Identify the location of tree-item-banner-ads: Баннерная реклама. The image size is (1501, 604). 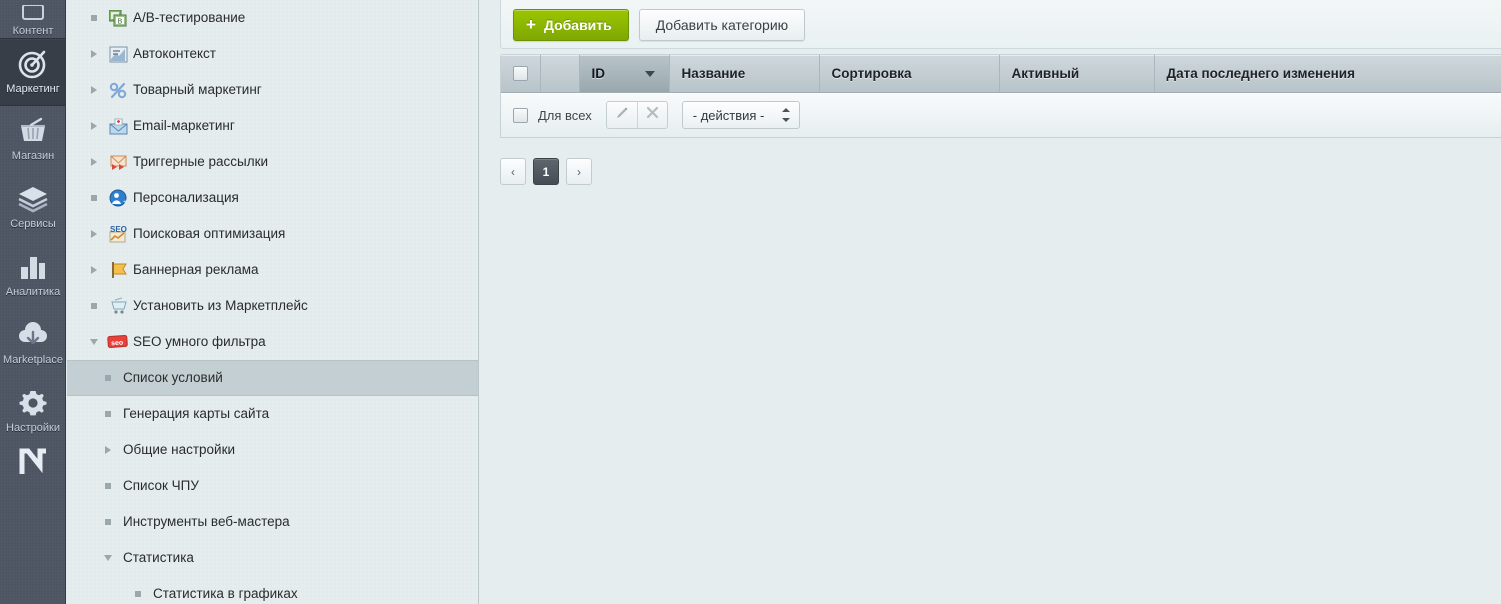
(272, 270).